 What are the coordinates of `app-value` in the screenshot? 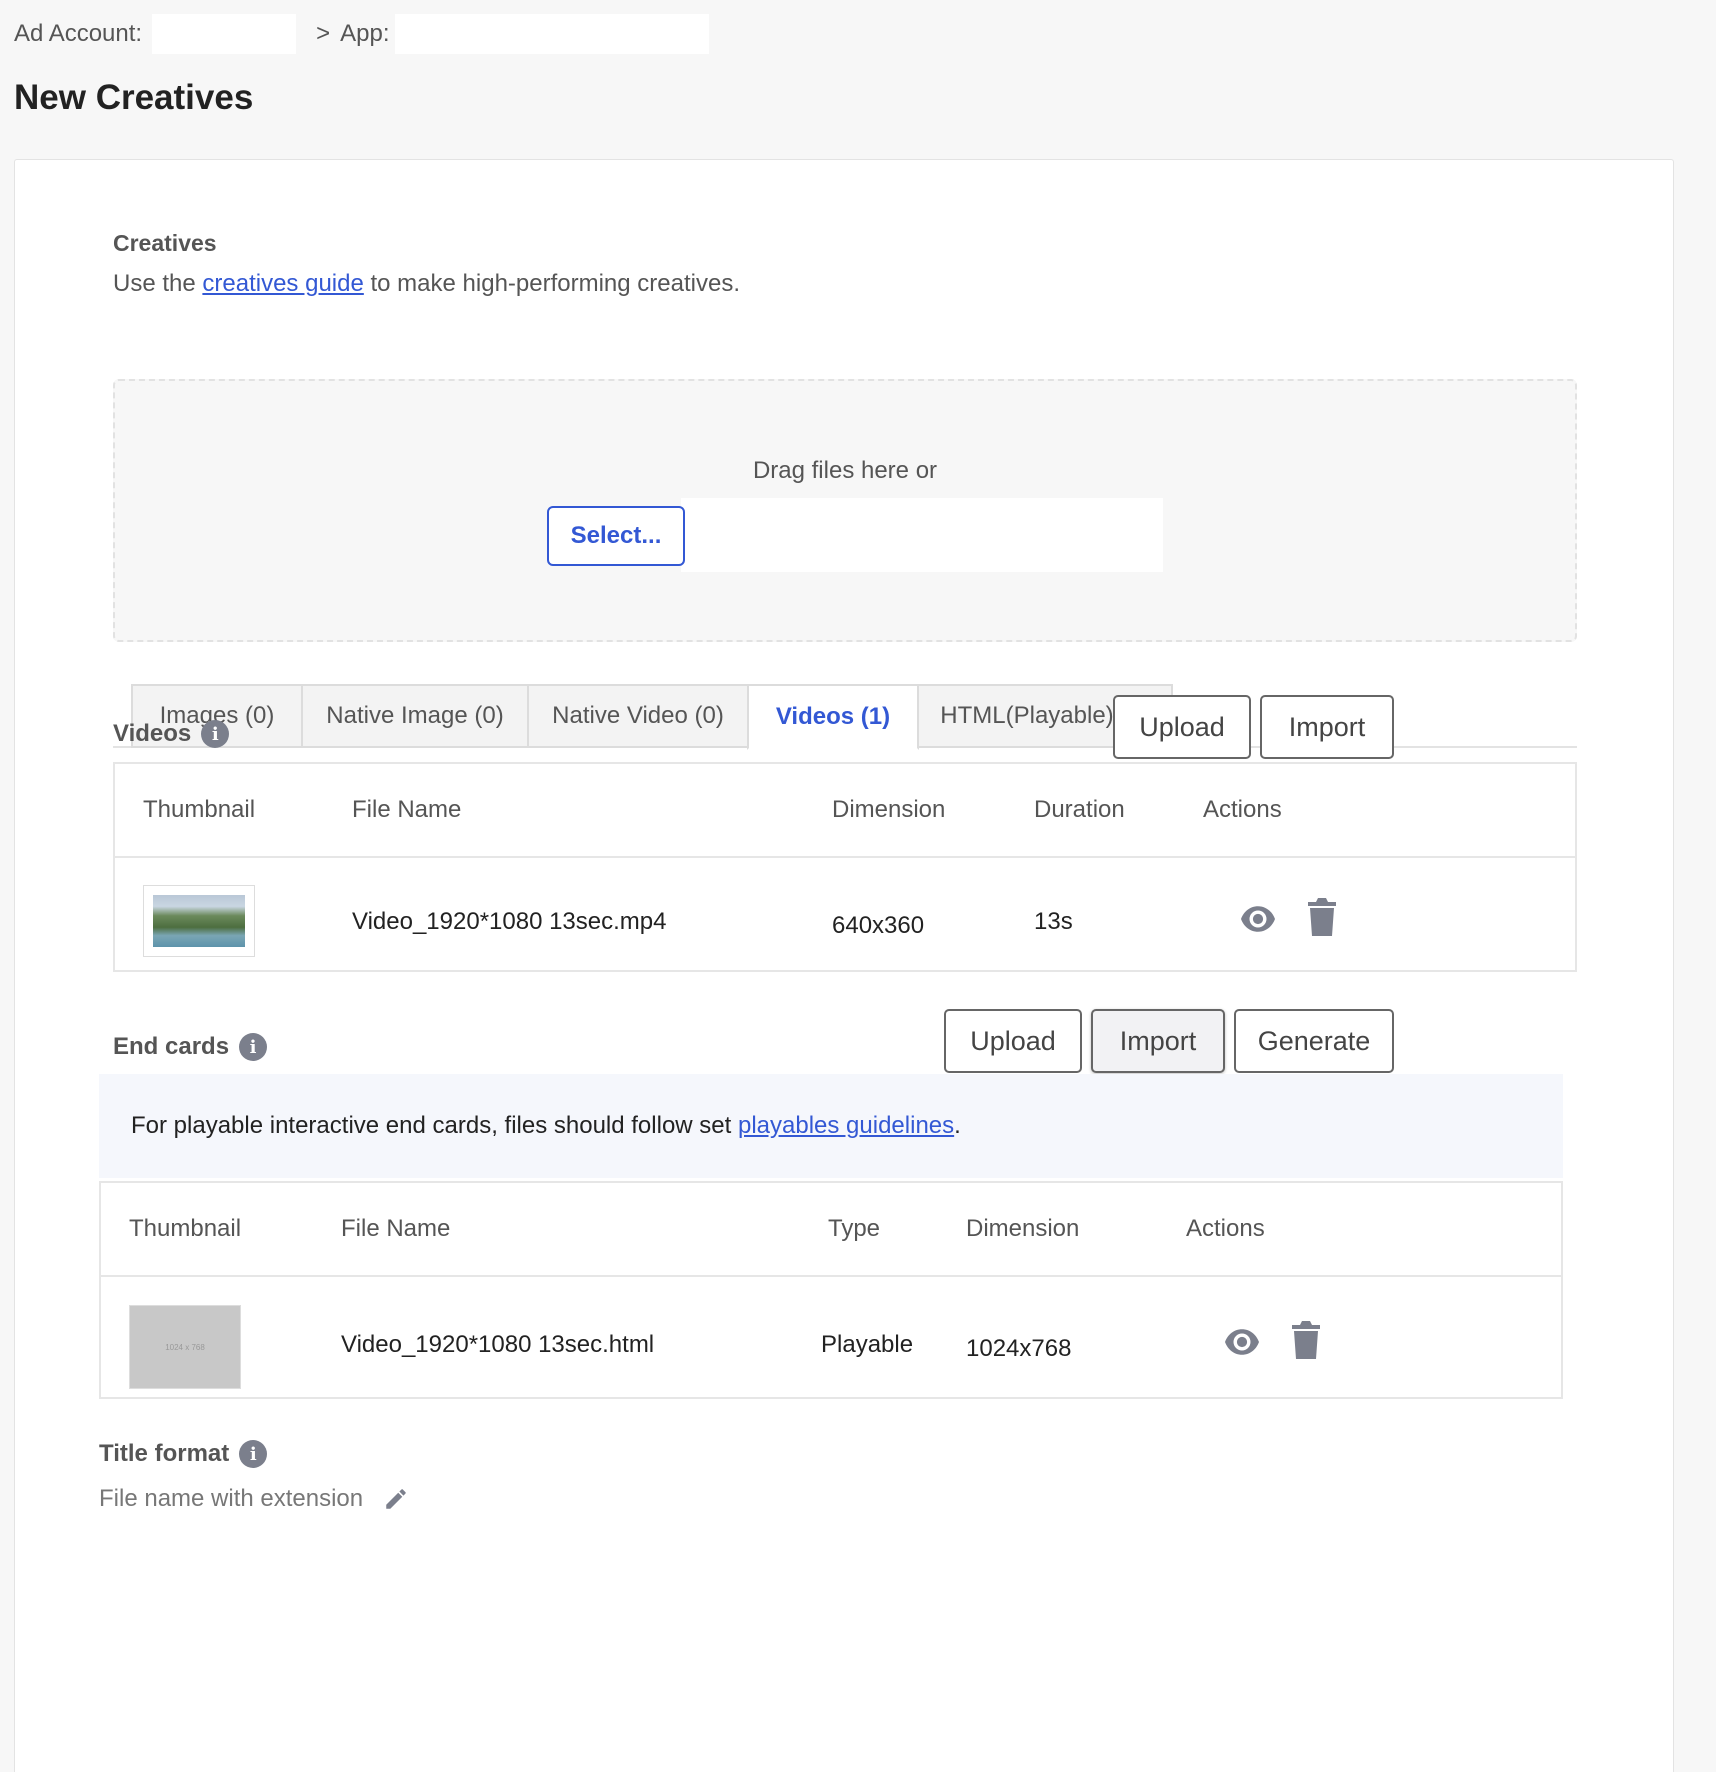 It's located at (552, 34).